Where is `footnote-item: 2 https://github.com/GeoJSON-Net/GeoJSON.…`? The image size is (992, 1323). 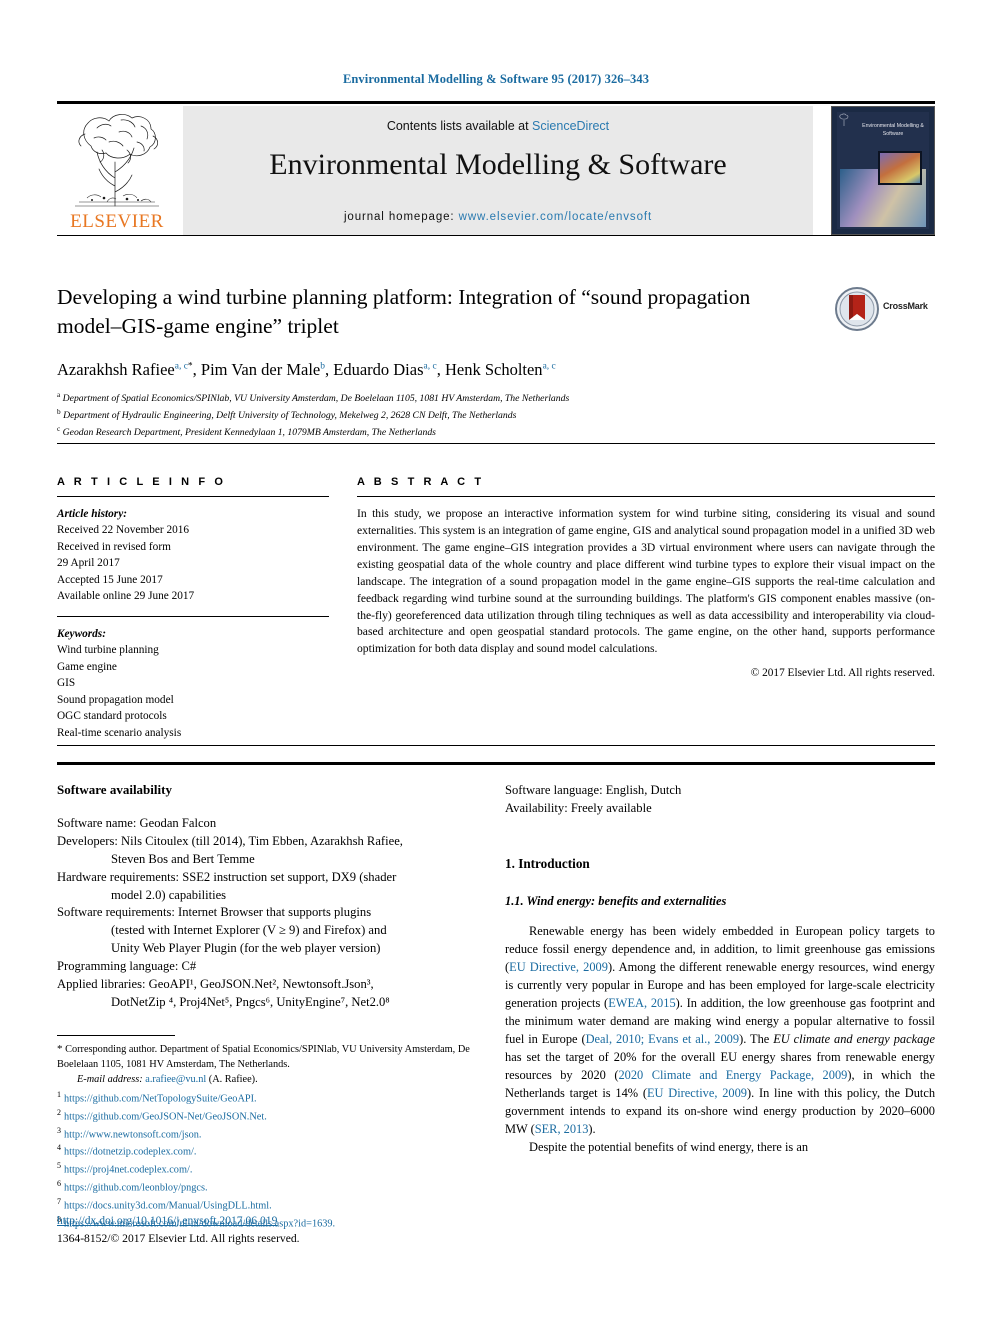 footnote-item: 2 https://github.com/GeoJSON-Net/GeoJSON.… is located at coordinates (277, 1116).